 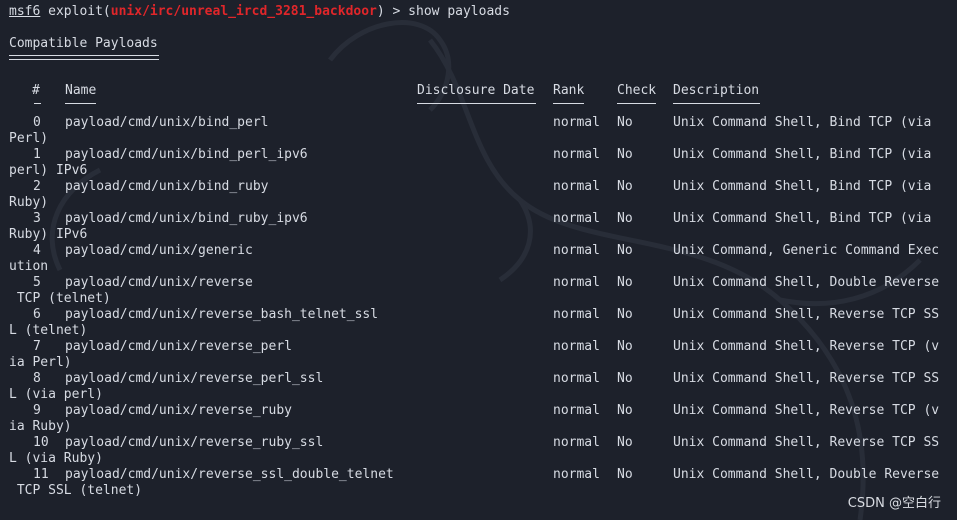 I want to click on cell-num: 3, so click(x=37, y=218).